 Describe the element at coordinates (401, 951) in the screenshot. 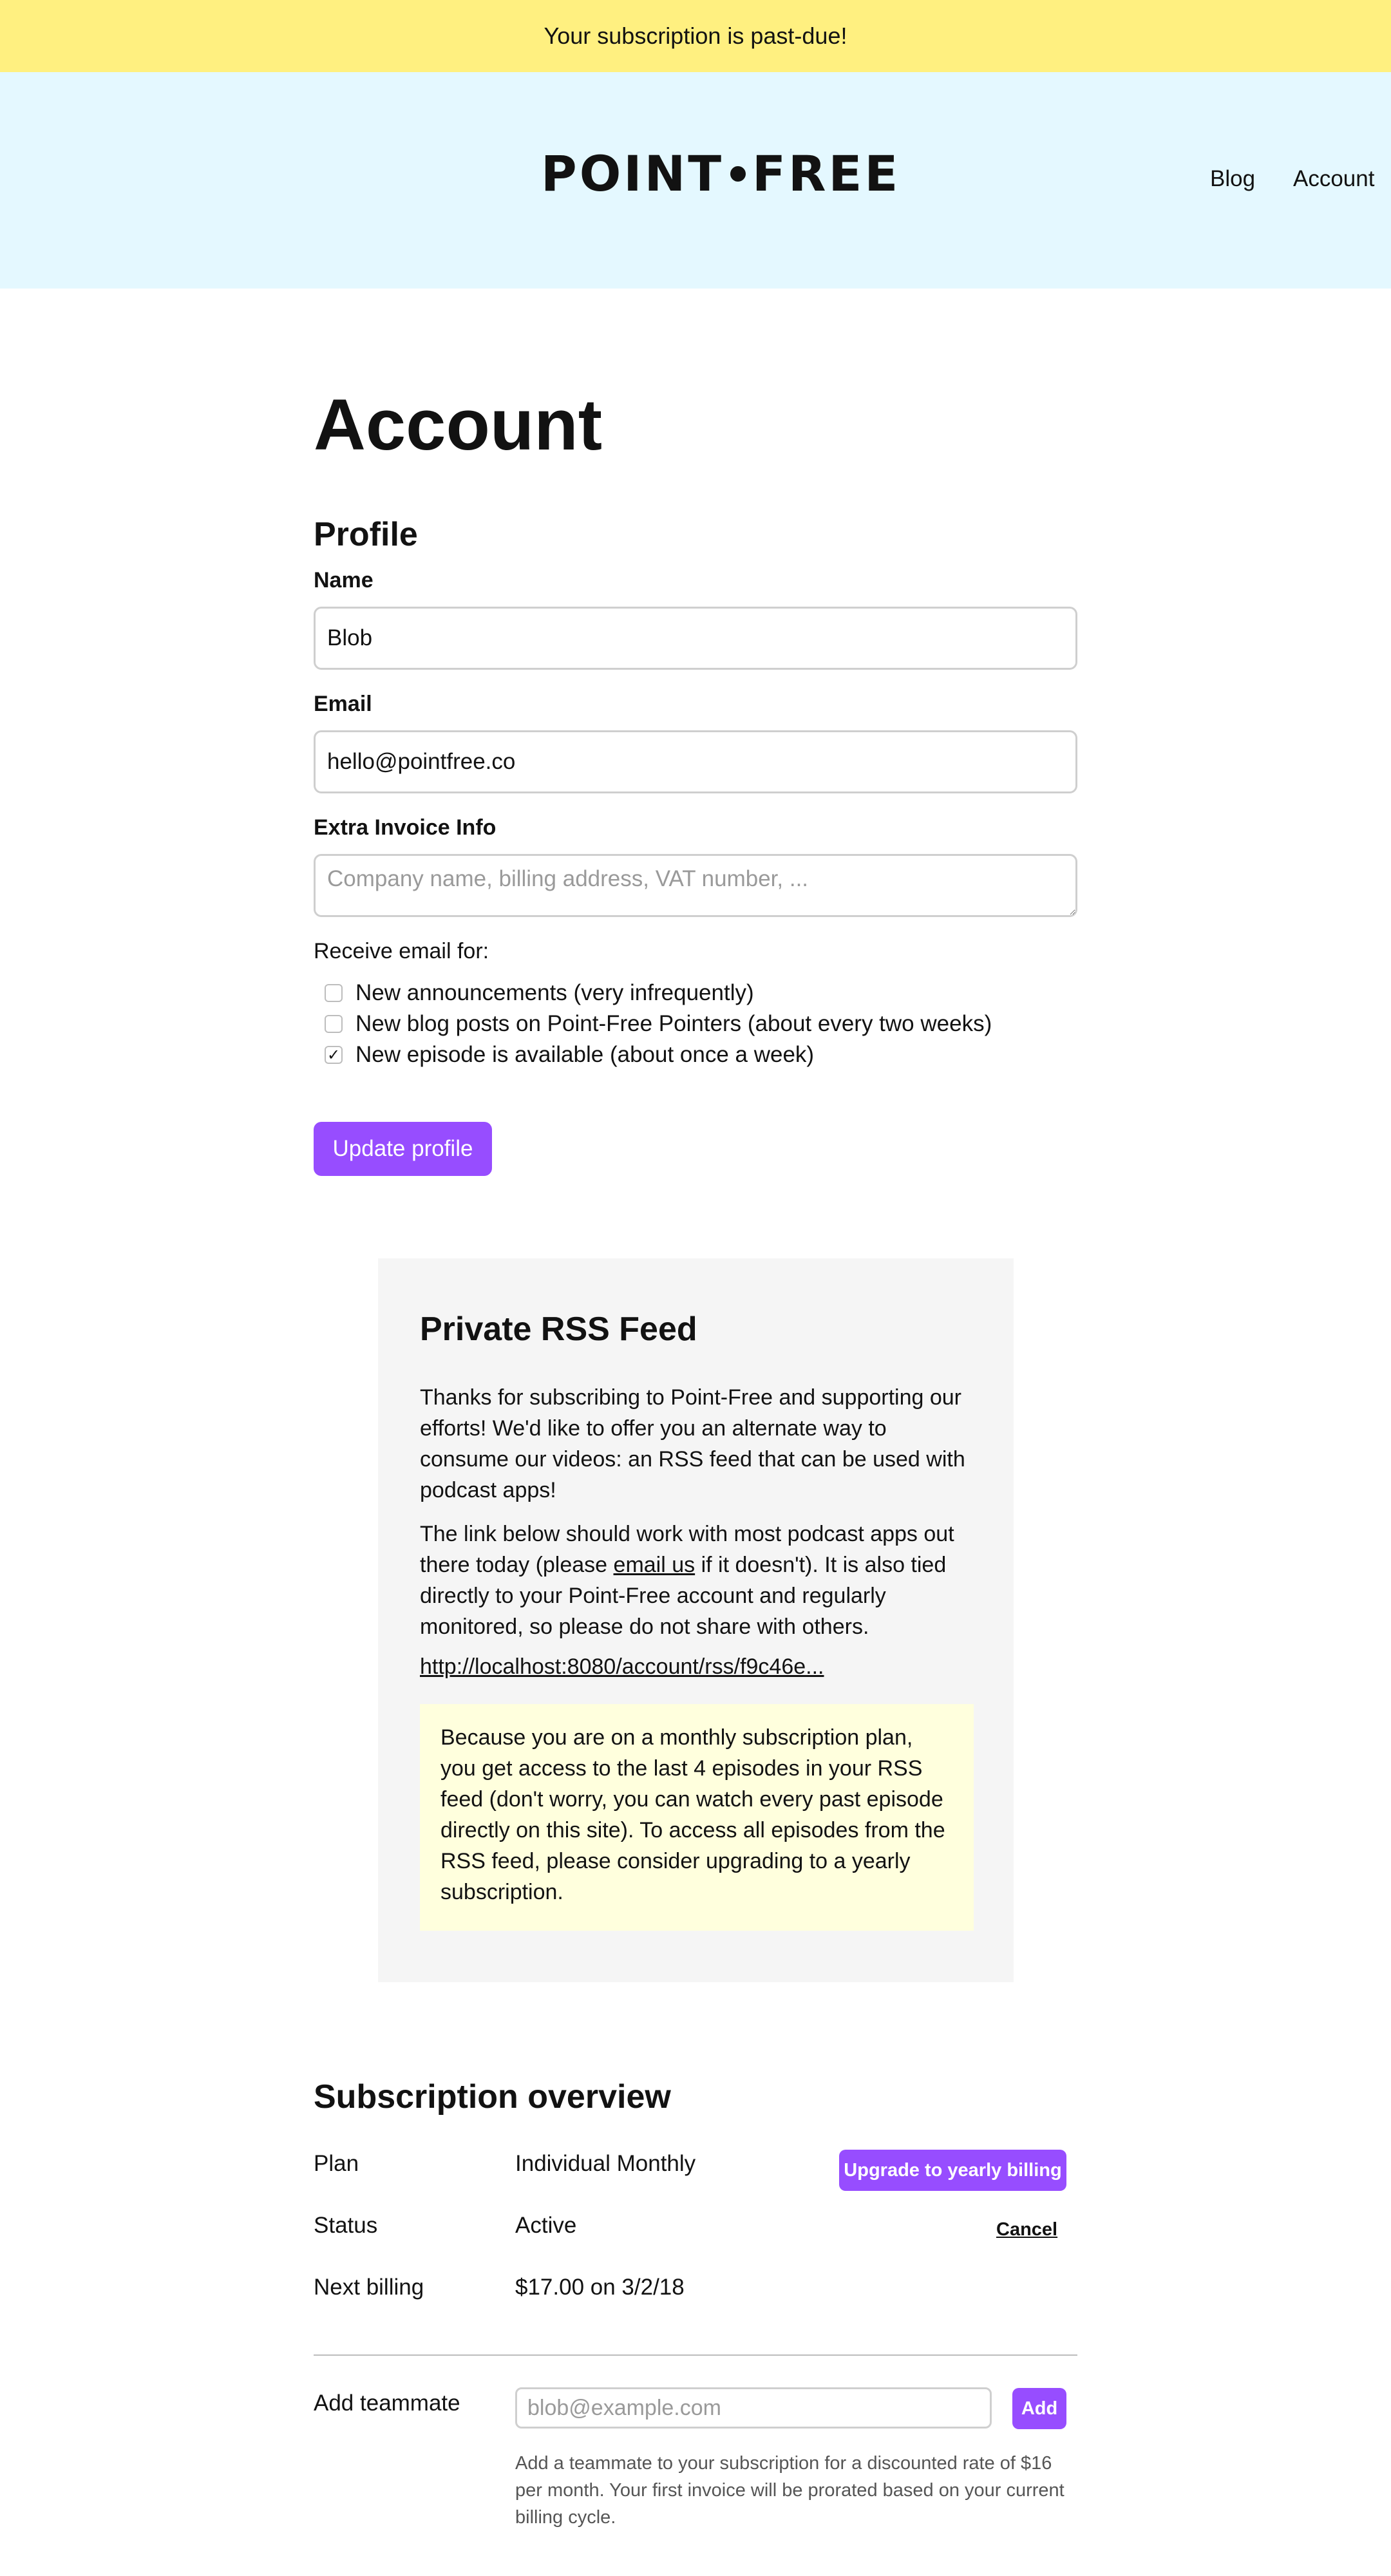

I see `email-prefs-title: Receive email for:` at that location.